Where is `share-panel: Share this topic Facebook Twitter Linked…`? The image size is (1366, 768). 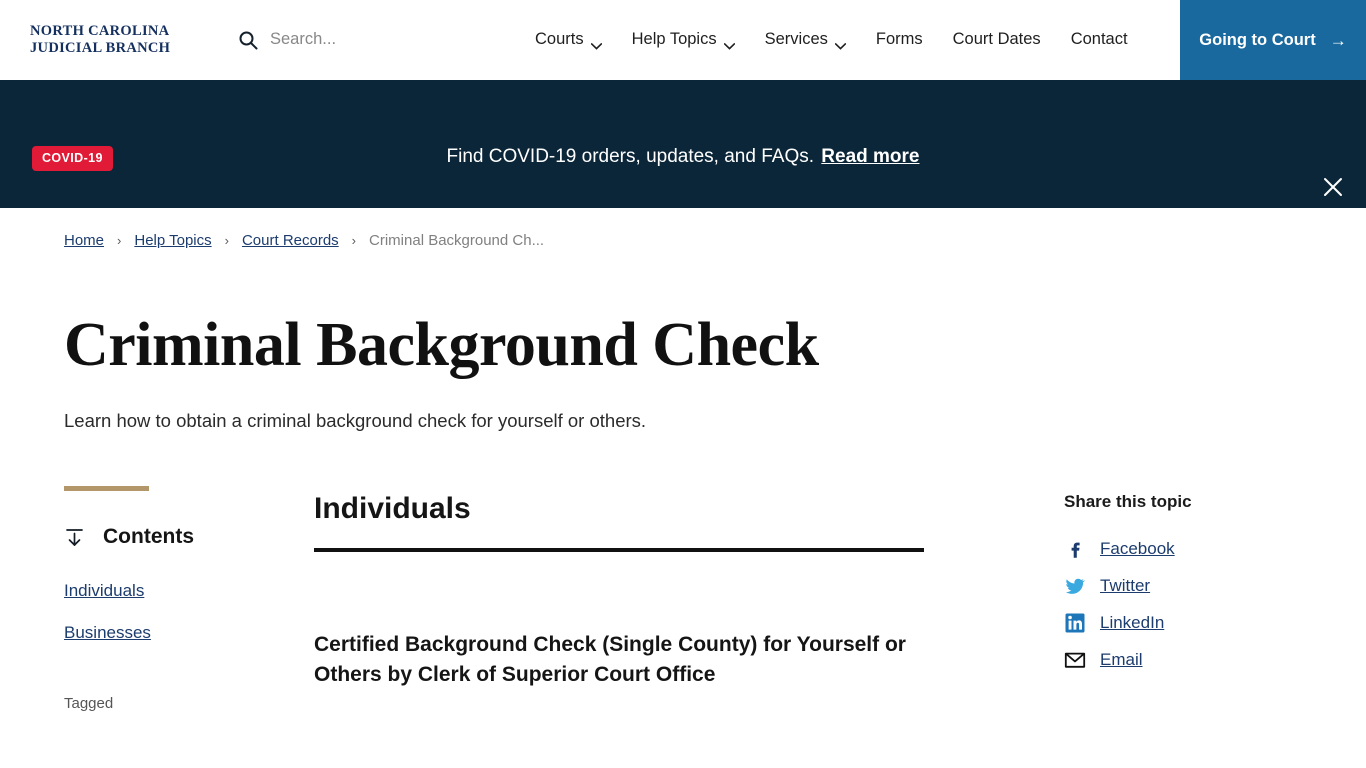
share-panel: Share this topic Facebook Twitter Linked… is located at coordinates (1179, 599).